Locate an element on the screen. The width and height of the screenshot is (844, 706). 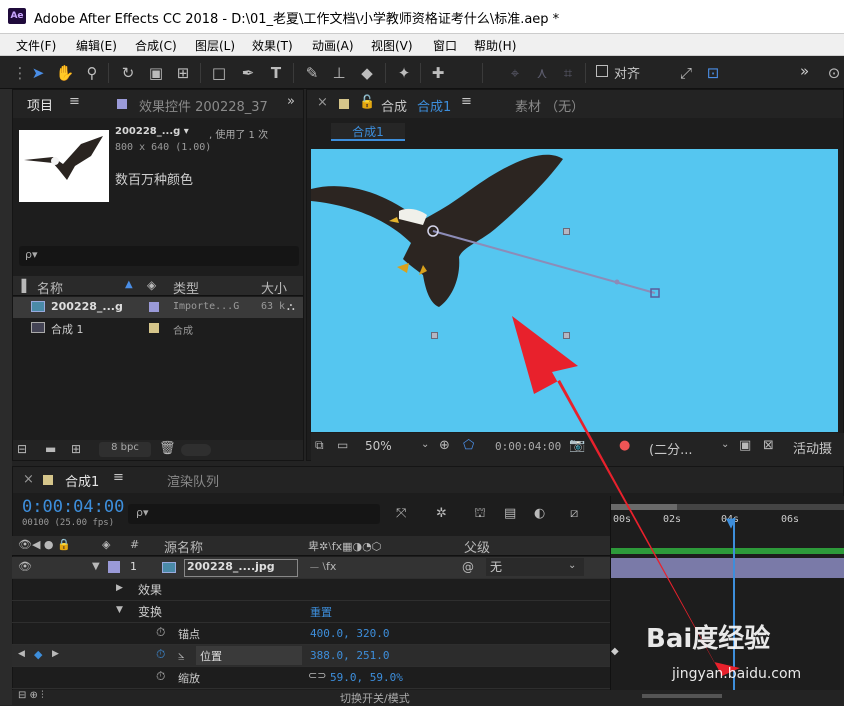
frame-blending-icon: ▤ is located at coordinates (510, 513).